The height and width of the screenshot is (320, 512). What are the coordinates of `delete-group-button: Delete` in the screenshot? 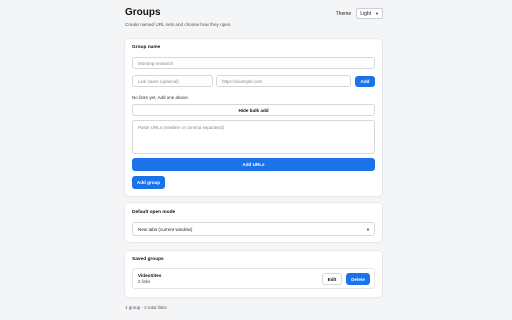 It's located at (358, 279).